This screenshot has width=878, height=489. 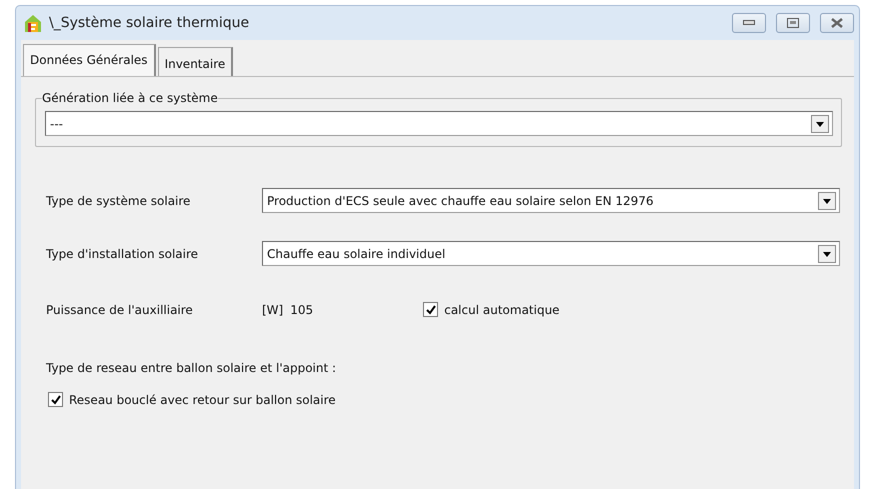 I want to click on checkbox-label: Reseau bouclé avec retour sur ballon solaire, so click(x=202, y=399).